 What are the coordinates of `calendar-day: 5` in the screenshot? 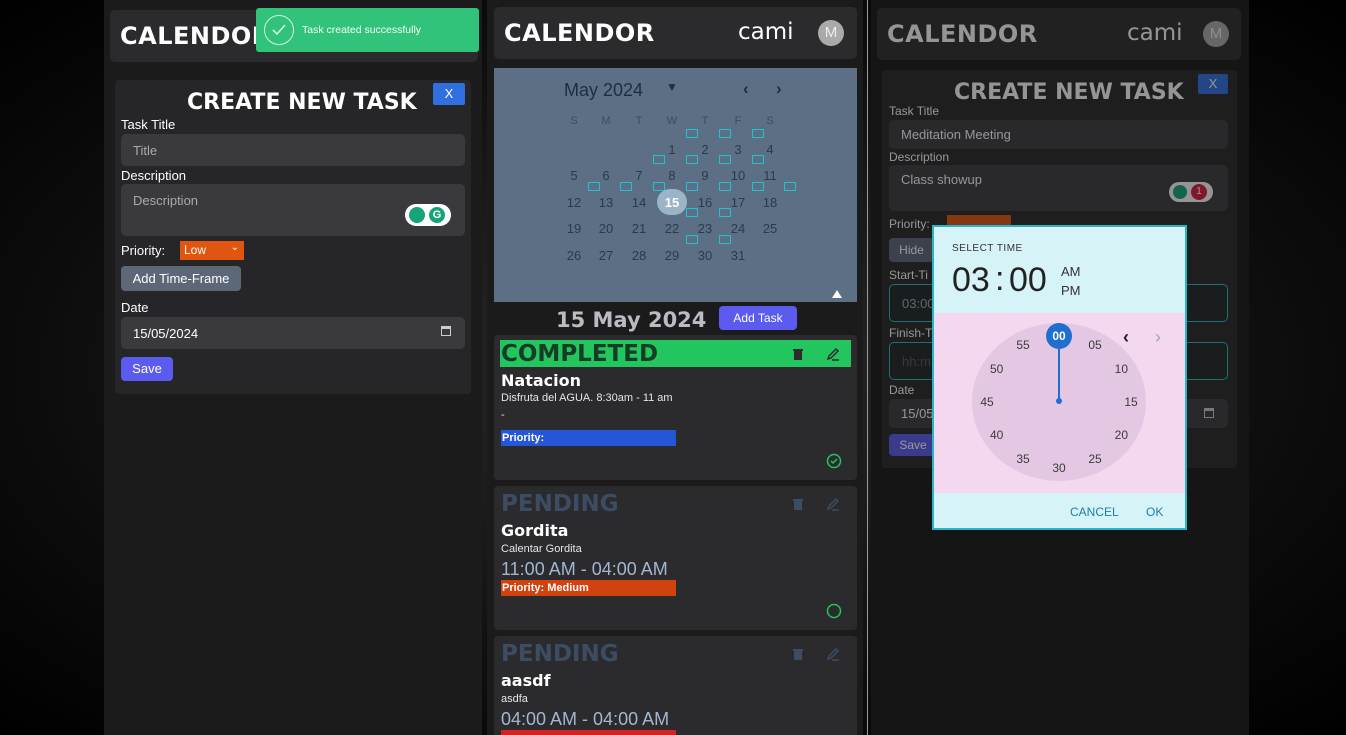 It's located at (574, 175).